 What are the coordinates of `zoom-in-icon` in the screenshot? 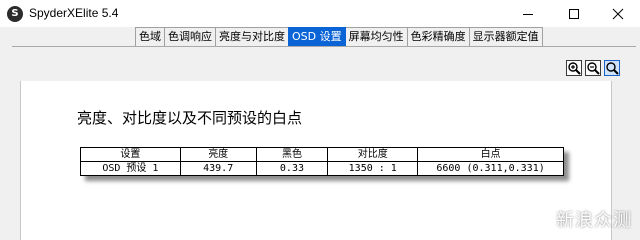 It's located at (574, 68).